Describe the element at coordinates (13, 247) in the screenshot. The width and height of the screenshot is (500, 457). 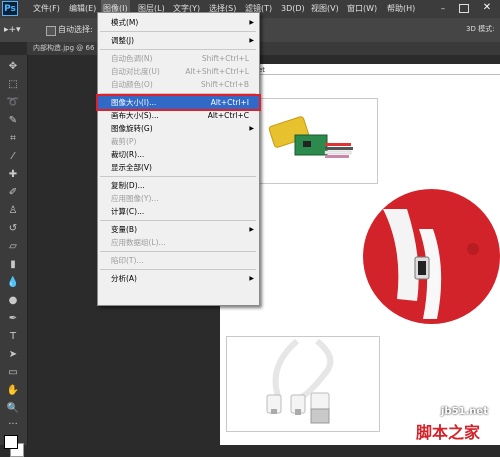
I see `eraser-tool-icon: ▱` at that location.